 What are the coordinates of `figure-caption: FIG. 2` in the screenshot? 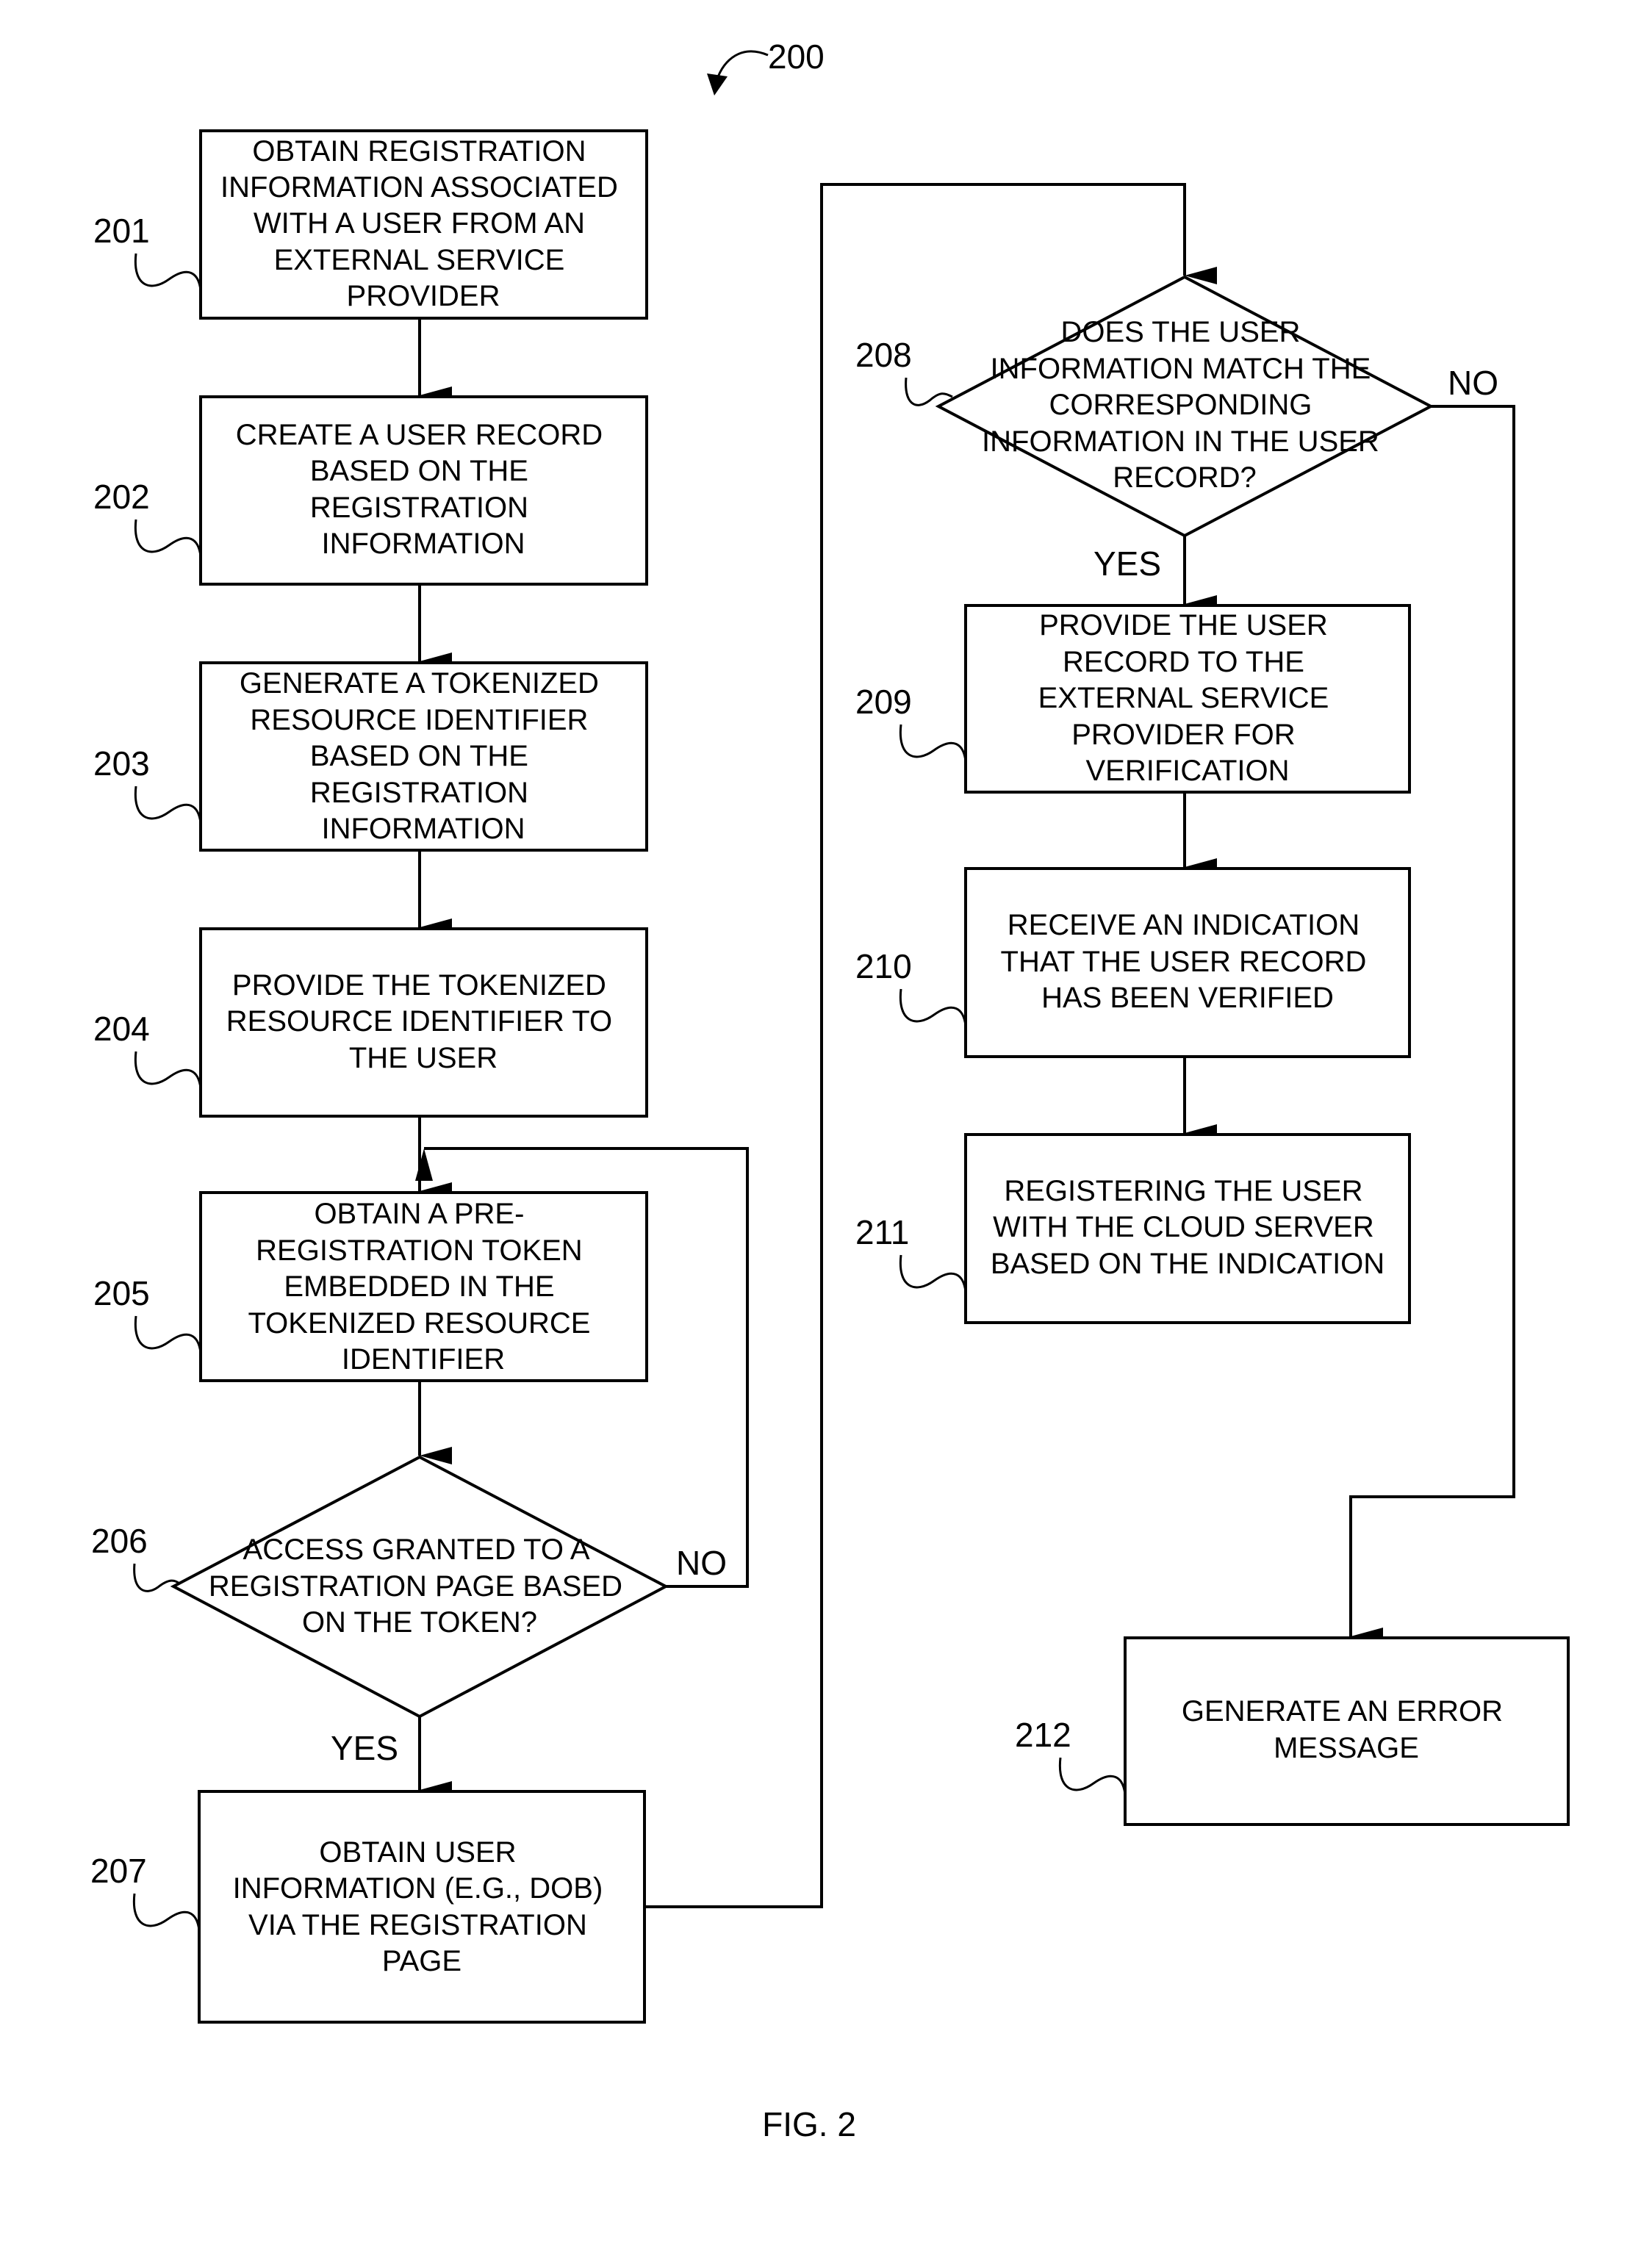 It's located at (809, 2124).